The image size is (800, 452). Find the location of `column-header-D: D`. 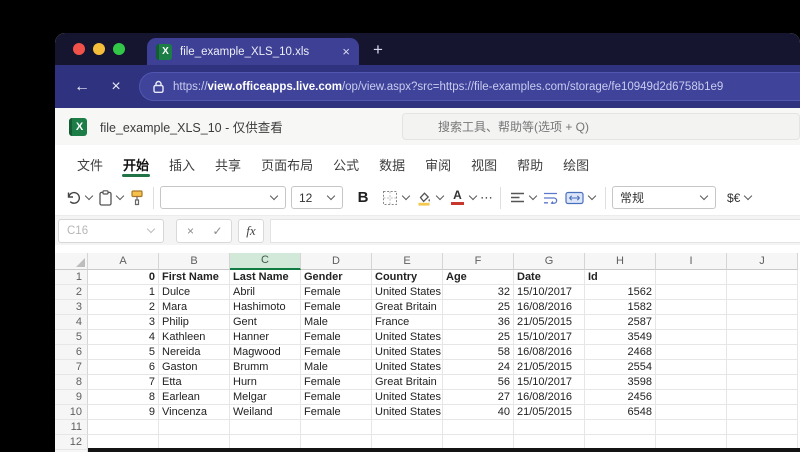

column-header-D: D is located at coordinates (336, 261).